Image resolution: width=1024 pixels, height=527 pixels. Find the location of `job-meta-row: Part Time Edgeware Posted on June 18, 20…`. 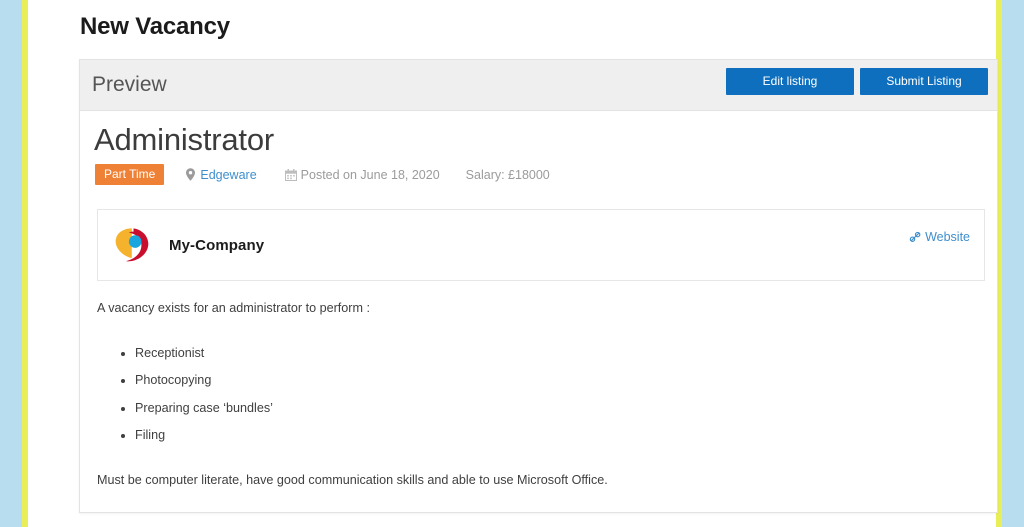

job-meta-row: Part Time Edgeware Posted on June 18, 20… is located at coordinates (538, 171).